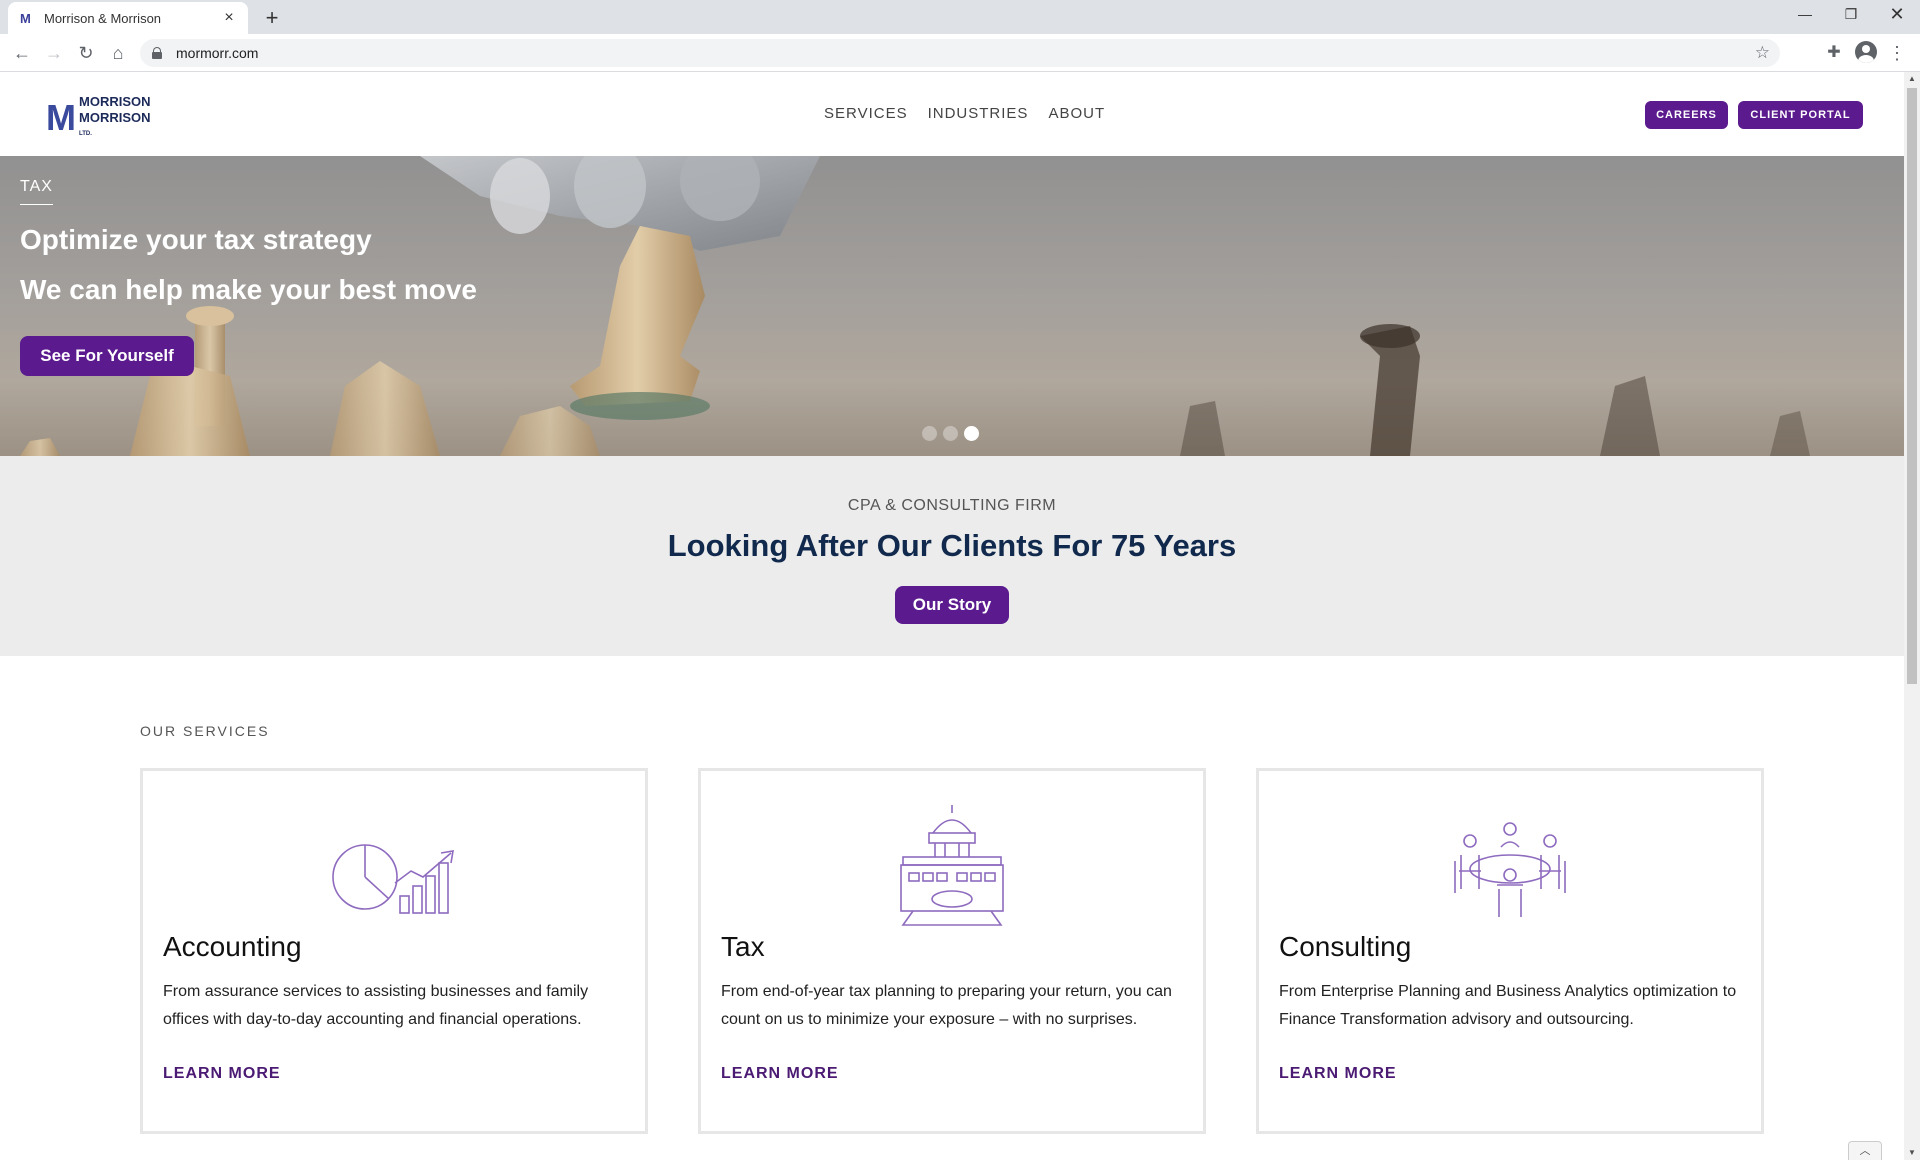  Describe the element at coordinates (1076, 113) in the screenshot. I see `nav-about: ABOUT` at that location.